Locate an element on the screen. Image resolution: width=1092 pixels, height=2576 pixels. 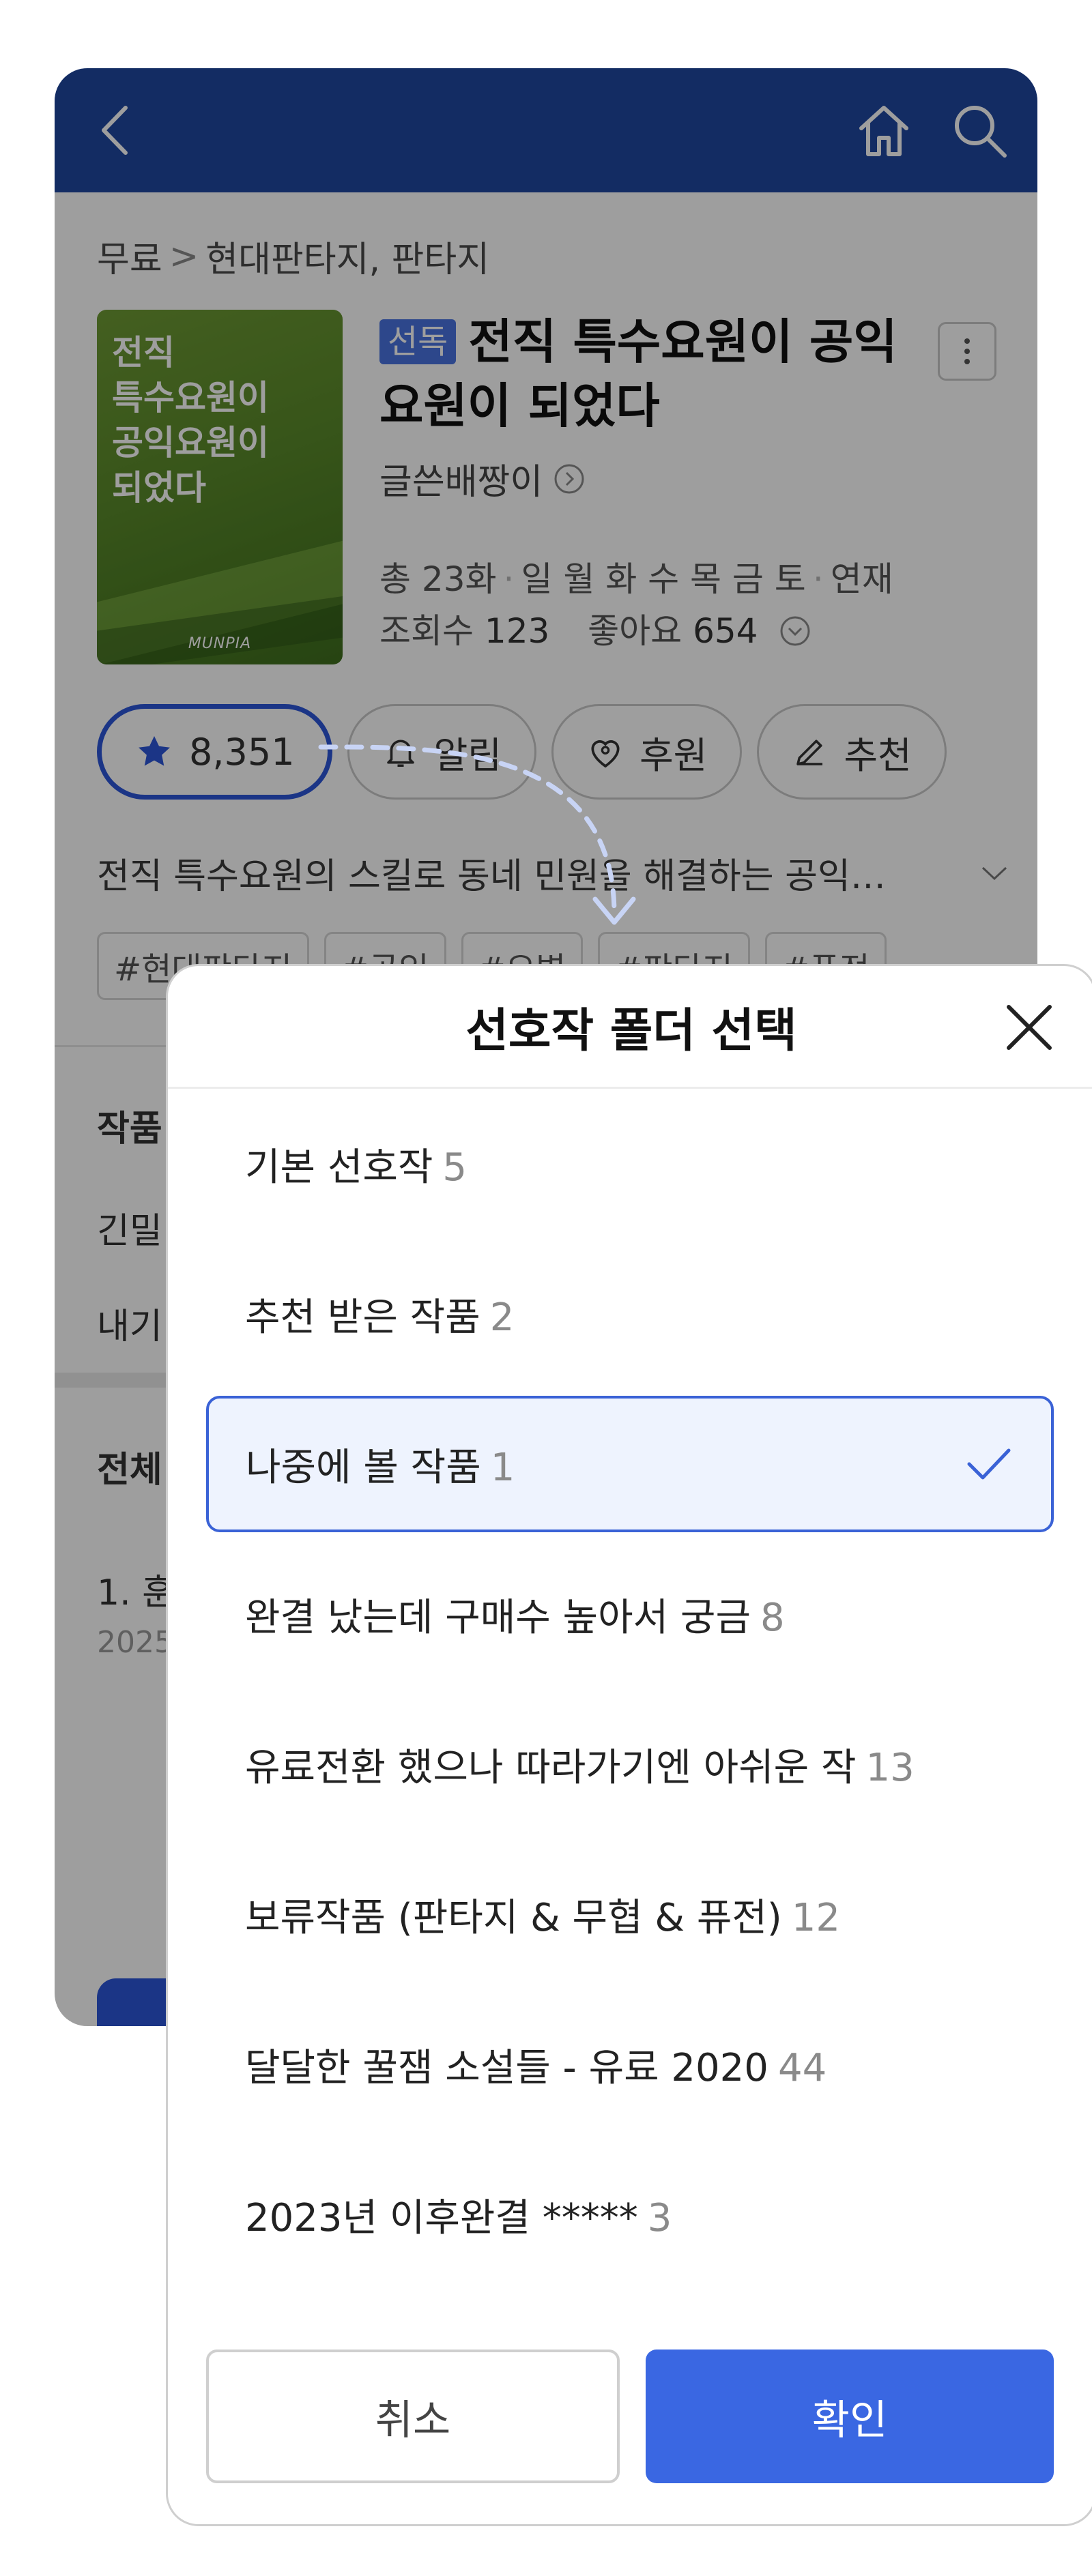
top-bar-actions is located at coordinates (931, 130).